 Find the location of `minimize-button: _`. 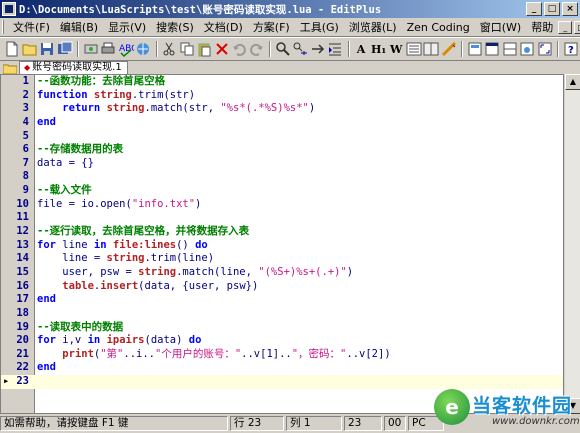

minimize-button: _ is located at coordinates (534, 9).